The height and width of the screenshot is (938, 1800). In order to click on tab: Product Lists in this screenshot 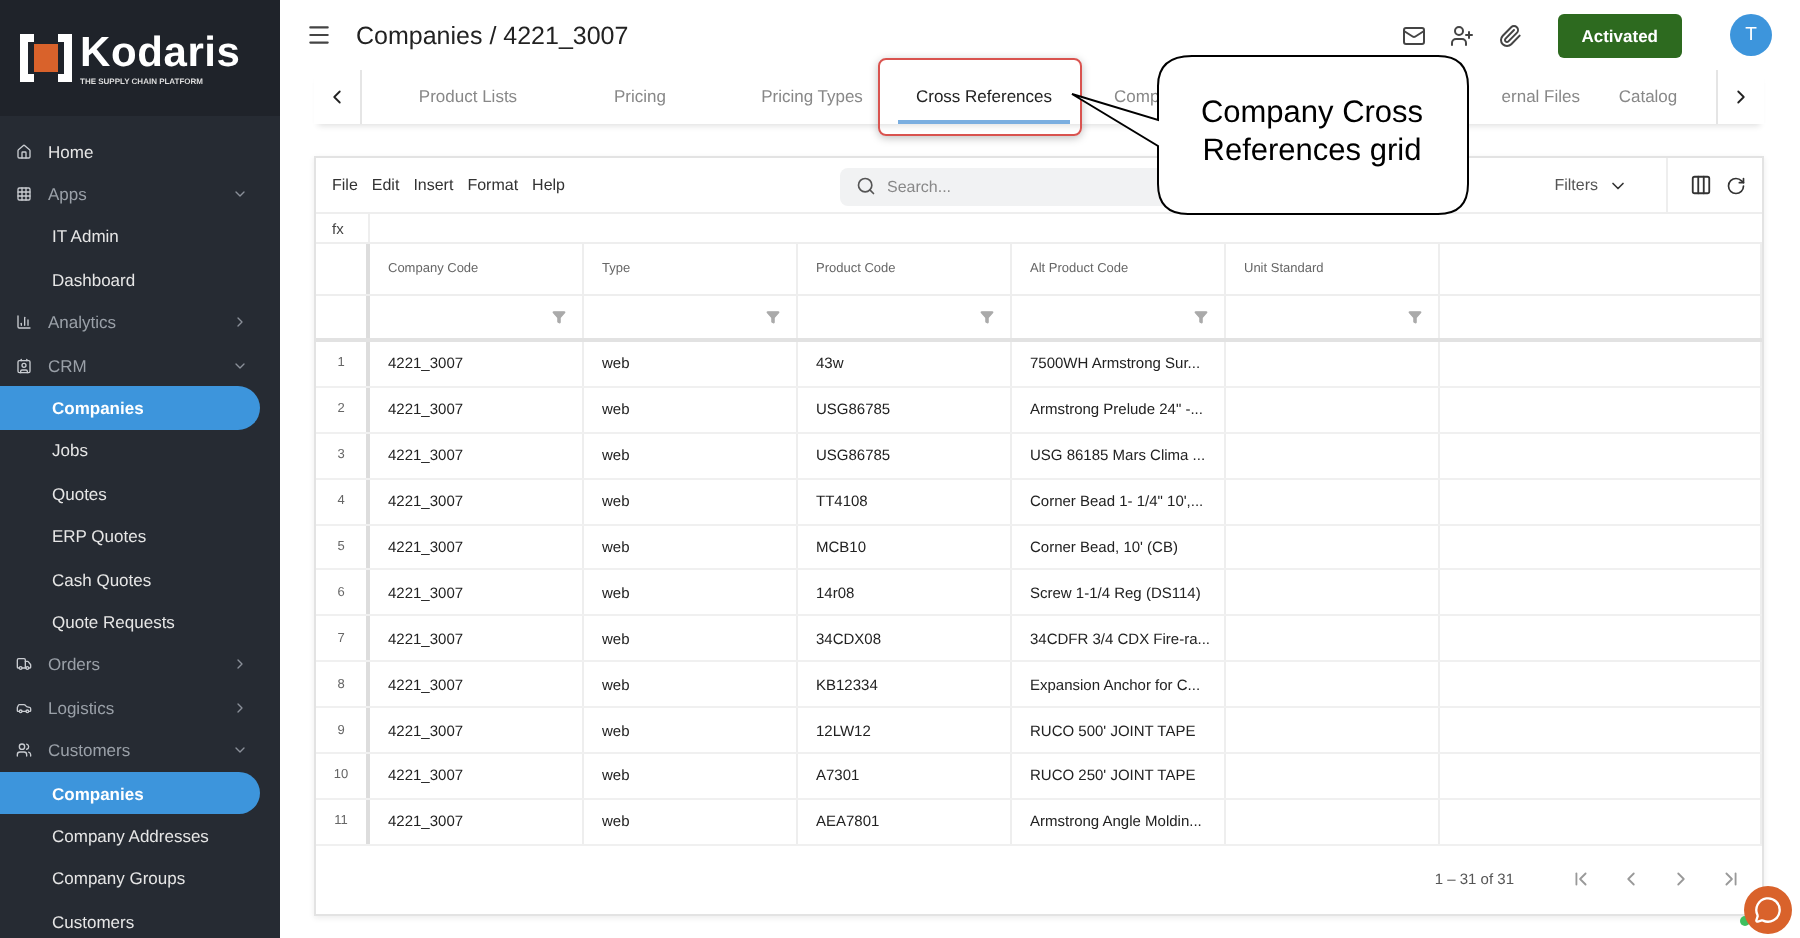, I will do `click(468, 97)`.